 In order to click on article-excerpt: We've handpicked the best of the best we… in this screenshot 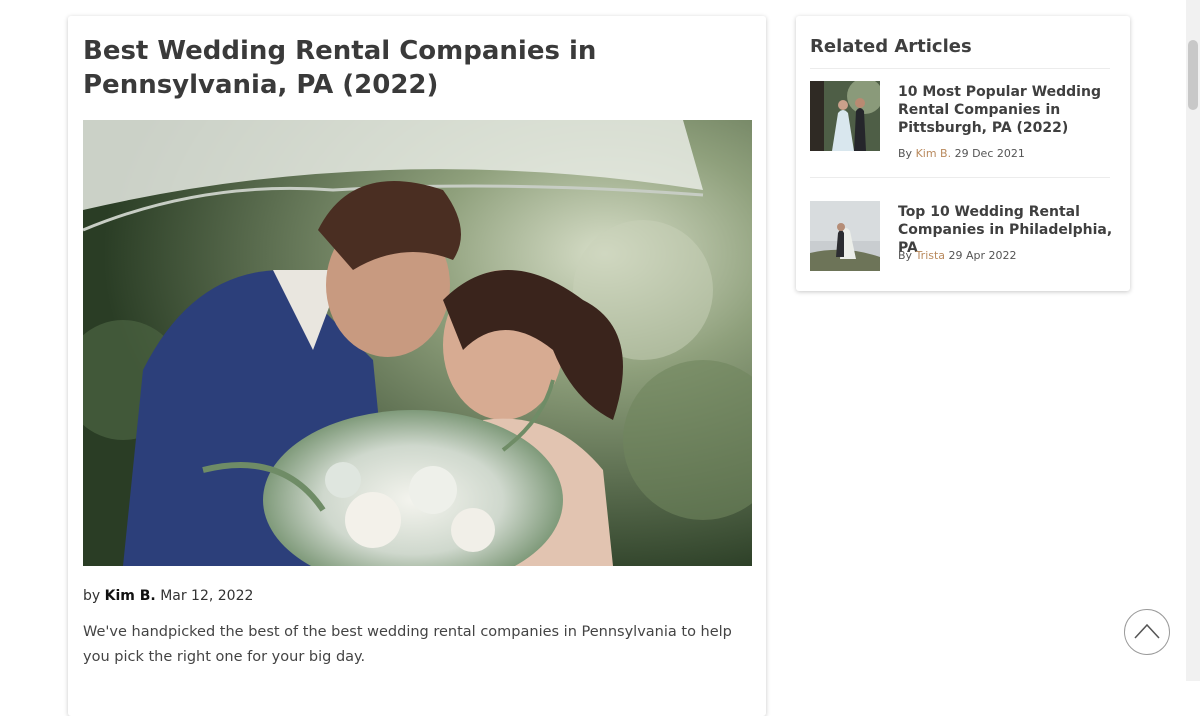, I will do `click(407, 644)`.